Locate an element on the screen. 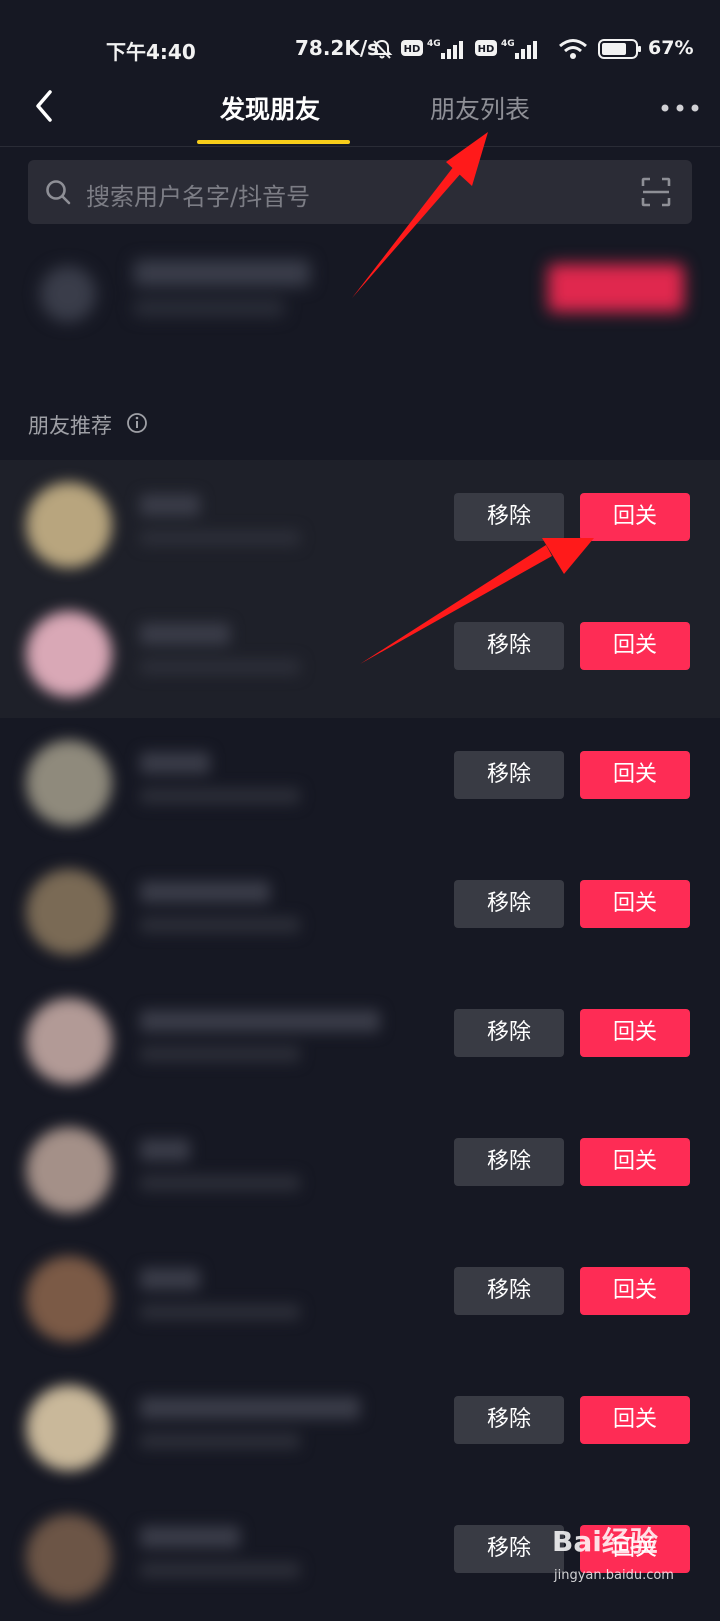 The image size is (720, 1621). search-placeholder: 搜索用户名字/抖音号 is located at coordinates (198, 197).